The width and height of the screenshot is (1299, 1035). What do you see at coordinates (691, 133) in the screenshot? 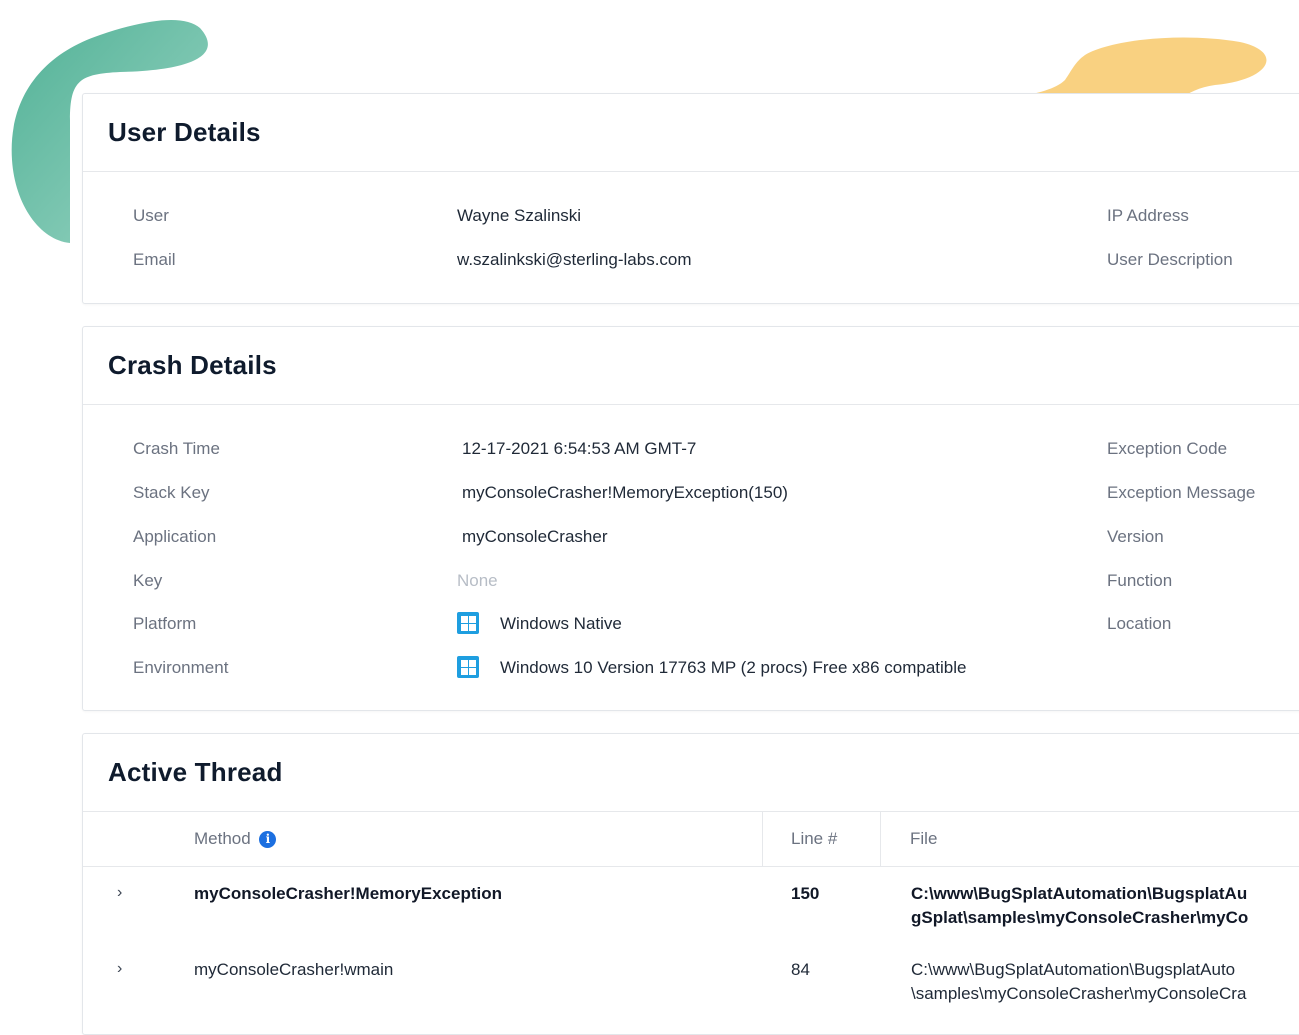
I see `user-details-header: User Details` at bounding box center [691, 133].